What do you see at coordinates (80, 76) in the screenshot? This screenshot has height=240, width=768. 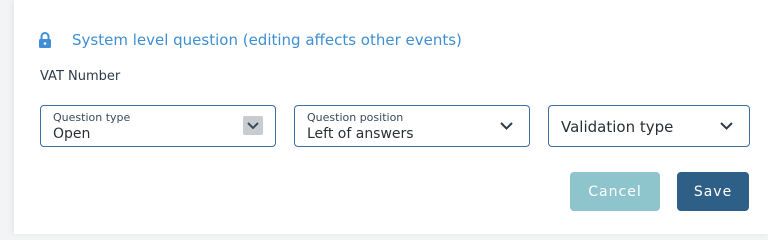 I see `question-title: VAT Number` at bounding box center [80, 76].